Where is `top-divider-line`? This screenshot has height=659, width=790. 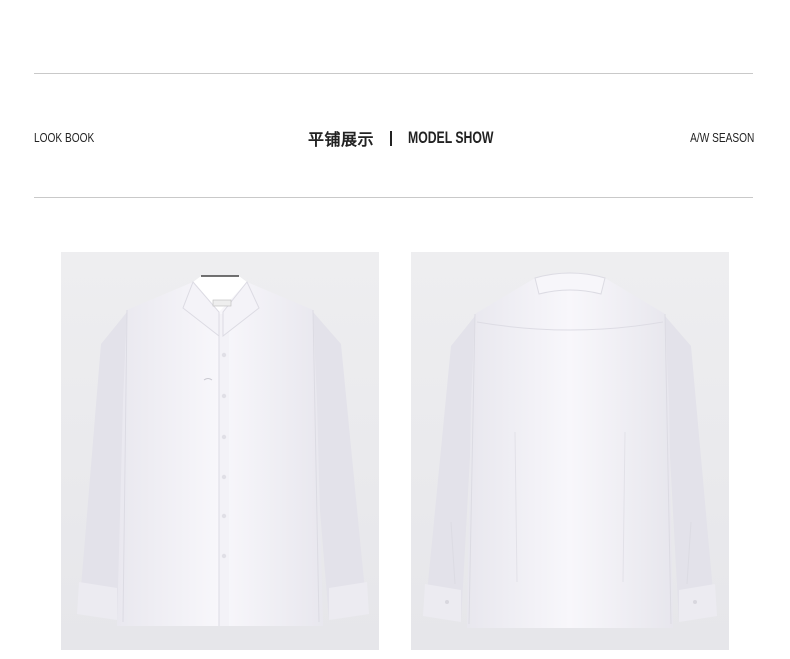 top-divider-line is located at coordinates (393, 73).